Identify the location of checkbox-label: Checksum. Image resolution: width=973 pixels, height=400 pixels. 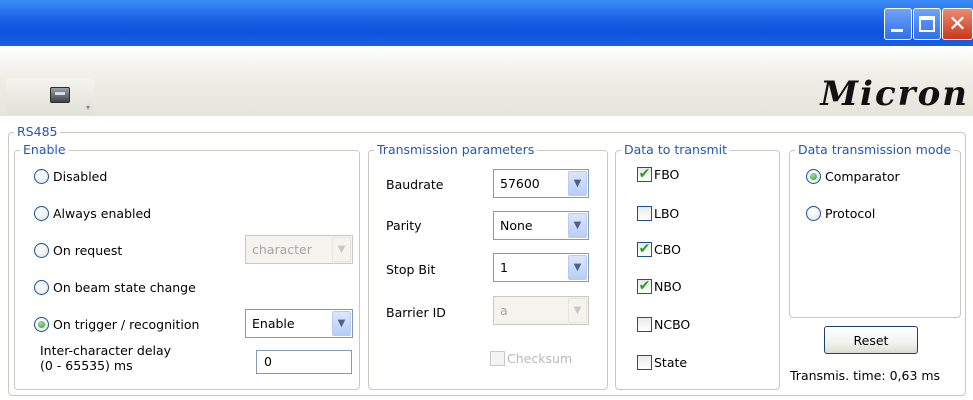
(540, 358).